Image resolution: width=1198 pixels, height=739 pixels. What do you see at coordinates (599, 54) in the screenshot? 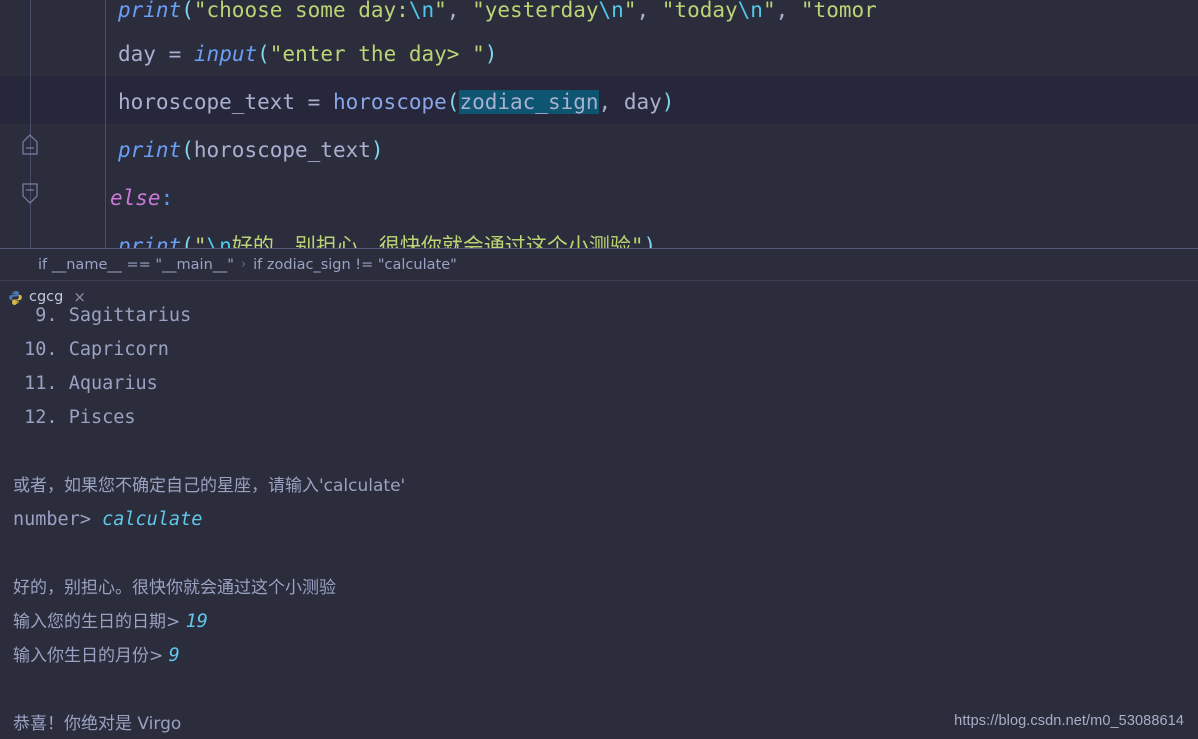
I see `code-line: day = input("enter the day> ")` at bounding box center [599, 54].